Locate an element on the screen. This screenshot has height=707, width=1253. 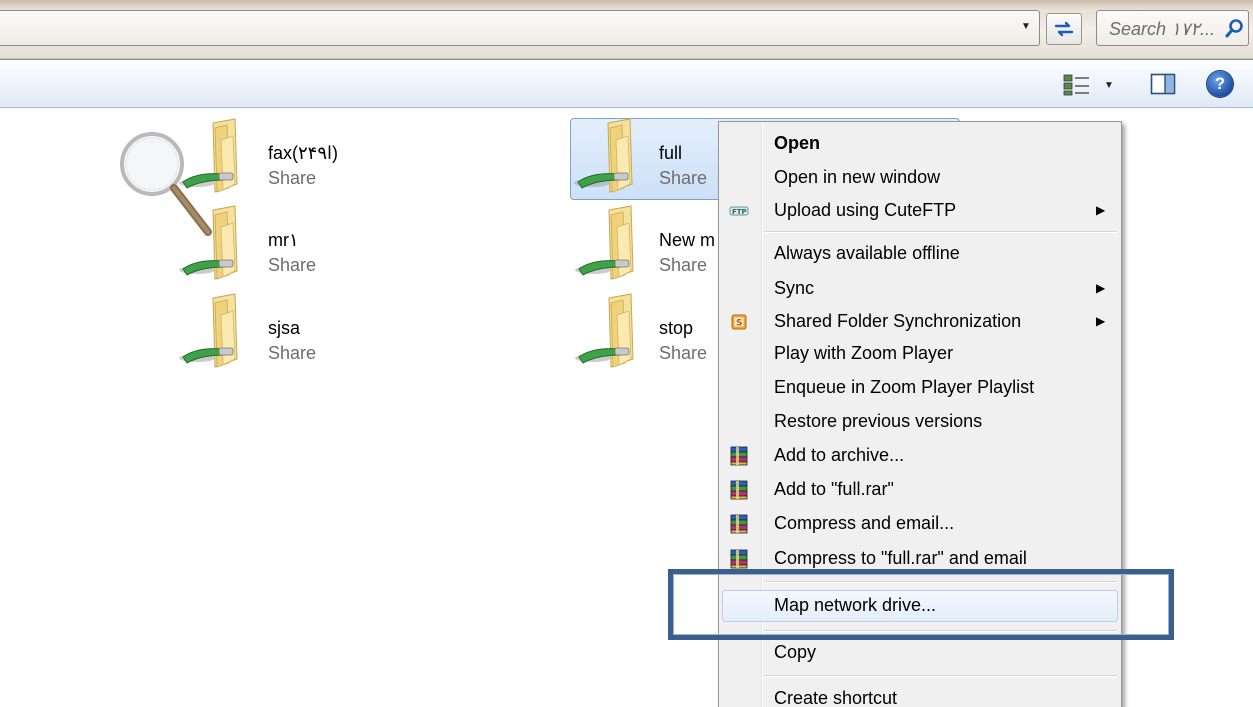
menu-item-label: Sync is located at coordinates (794, 288).